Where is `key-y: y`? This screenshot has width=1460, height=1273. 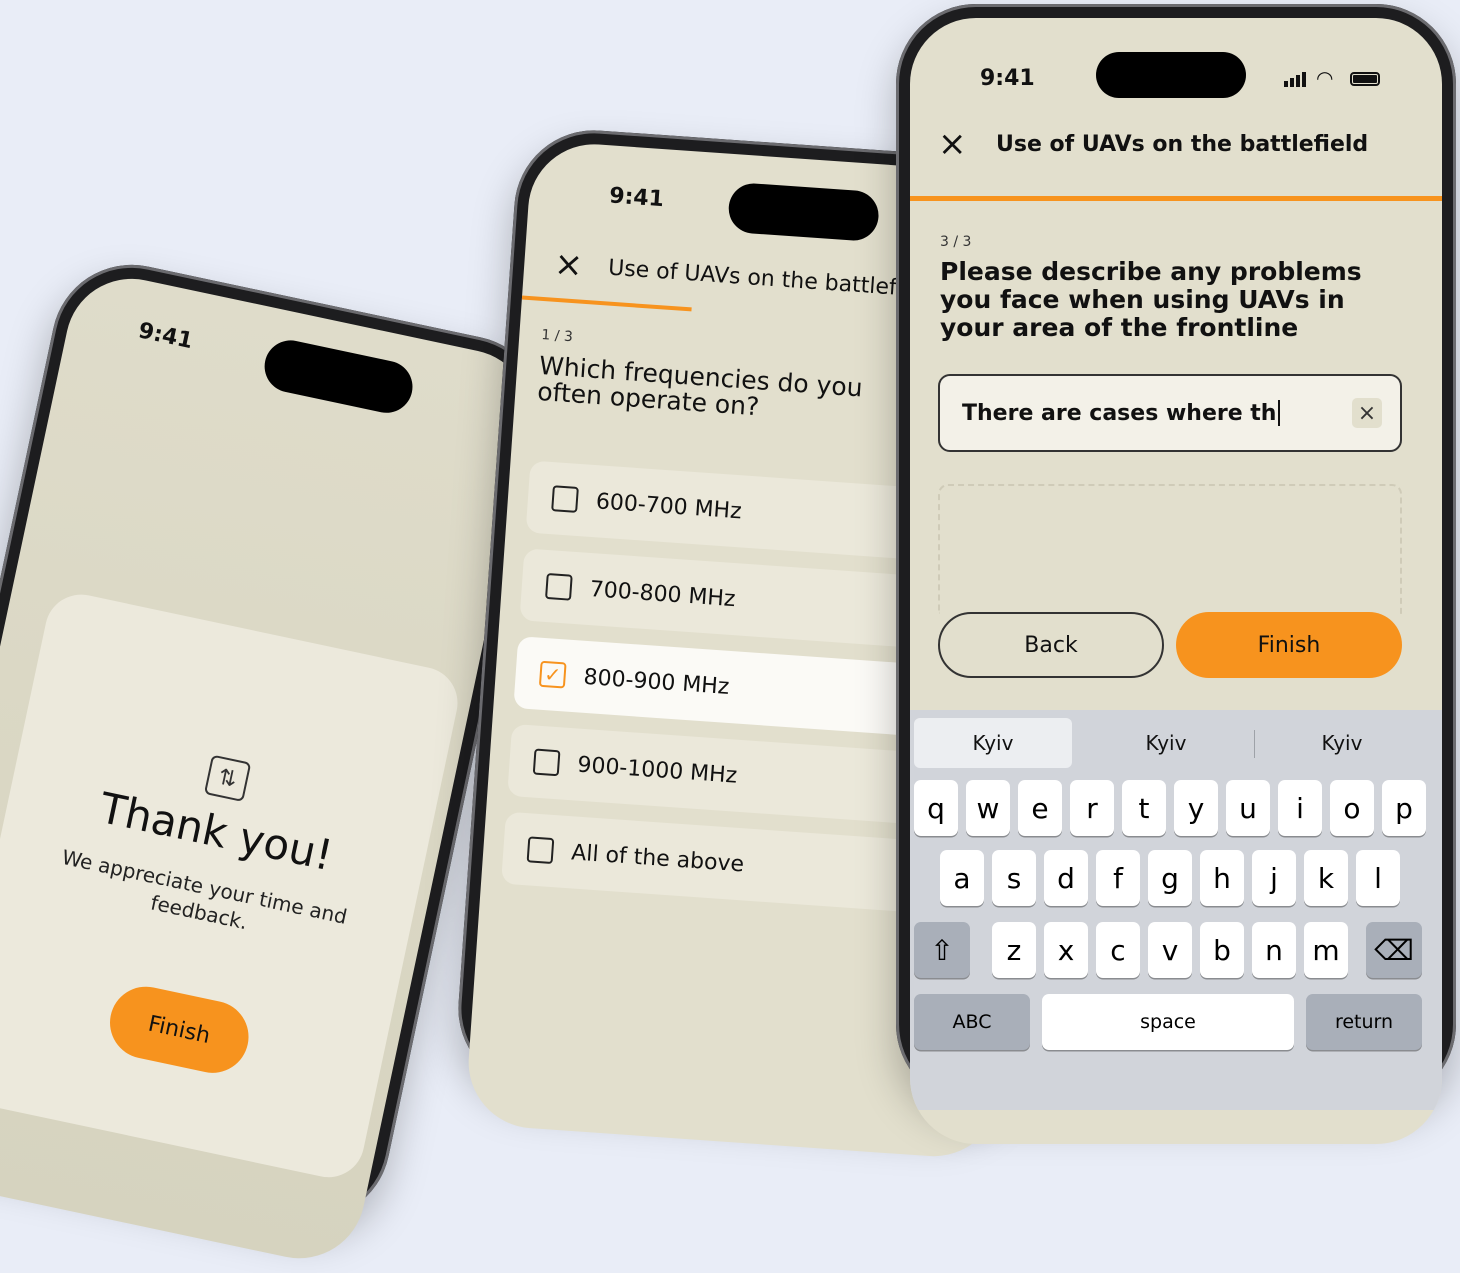 key-y: y is located at coordinates (1196, 808).